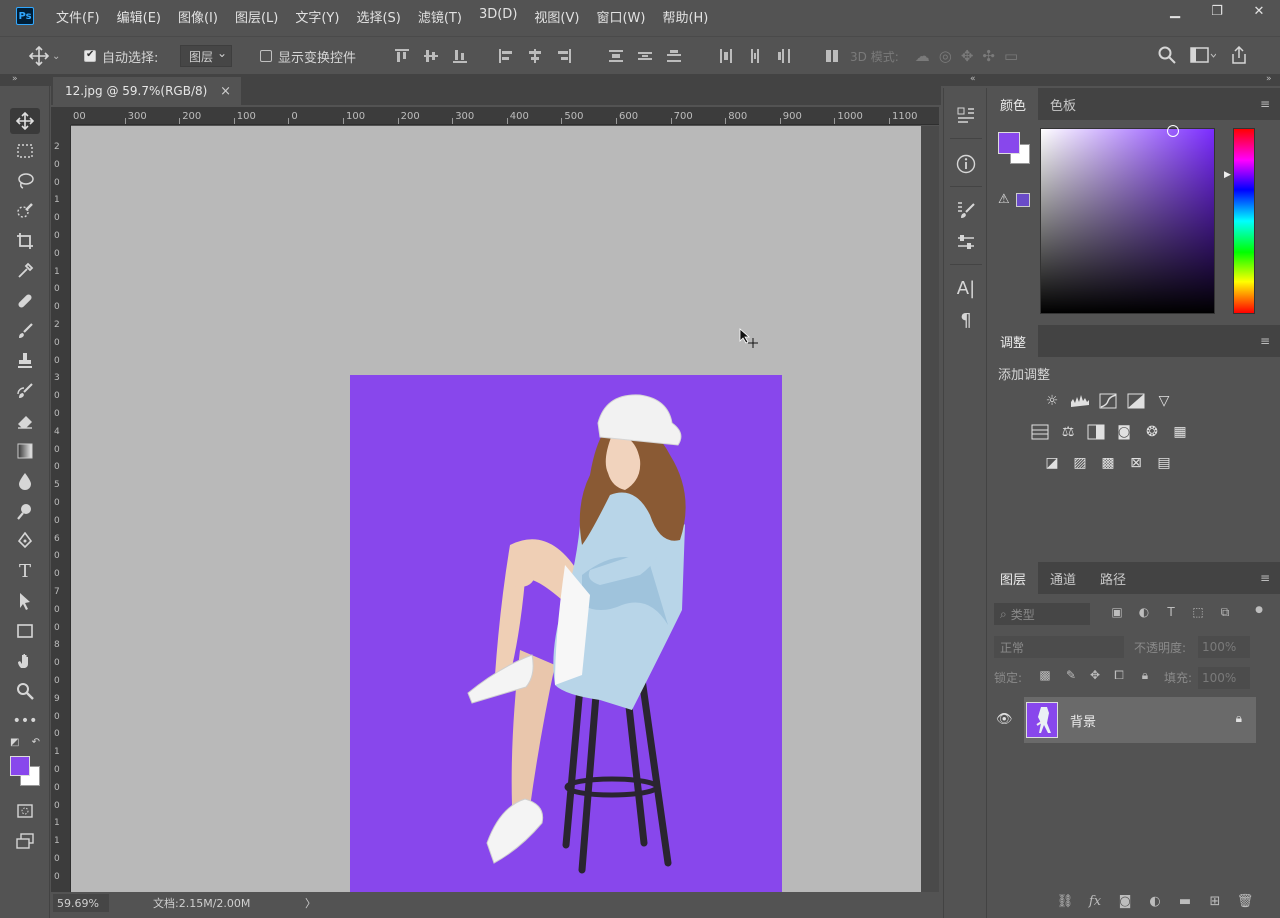 The height and width of the screenshot is (918, 1280). Describe the element at coordinates (755, 56) in the screenshot. I see `distribute-hcenter-icon` at that location.